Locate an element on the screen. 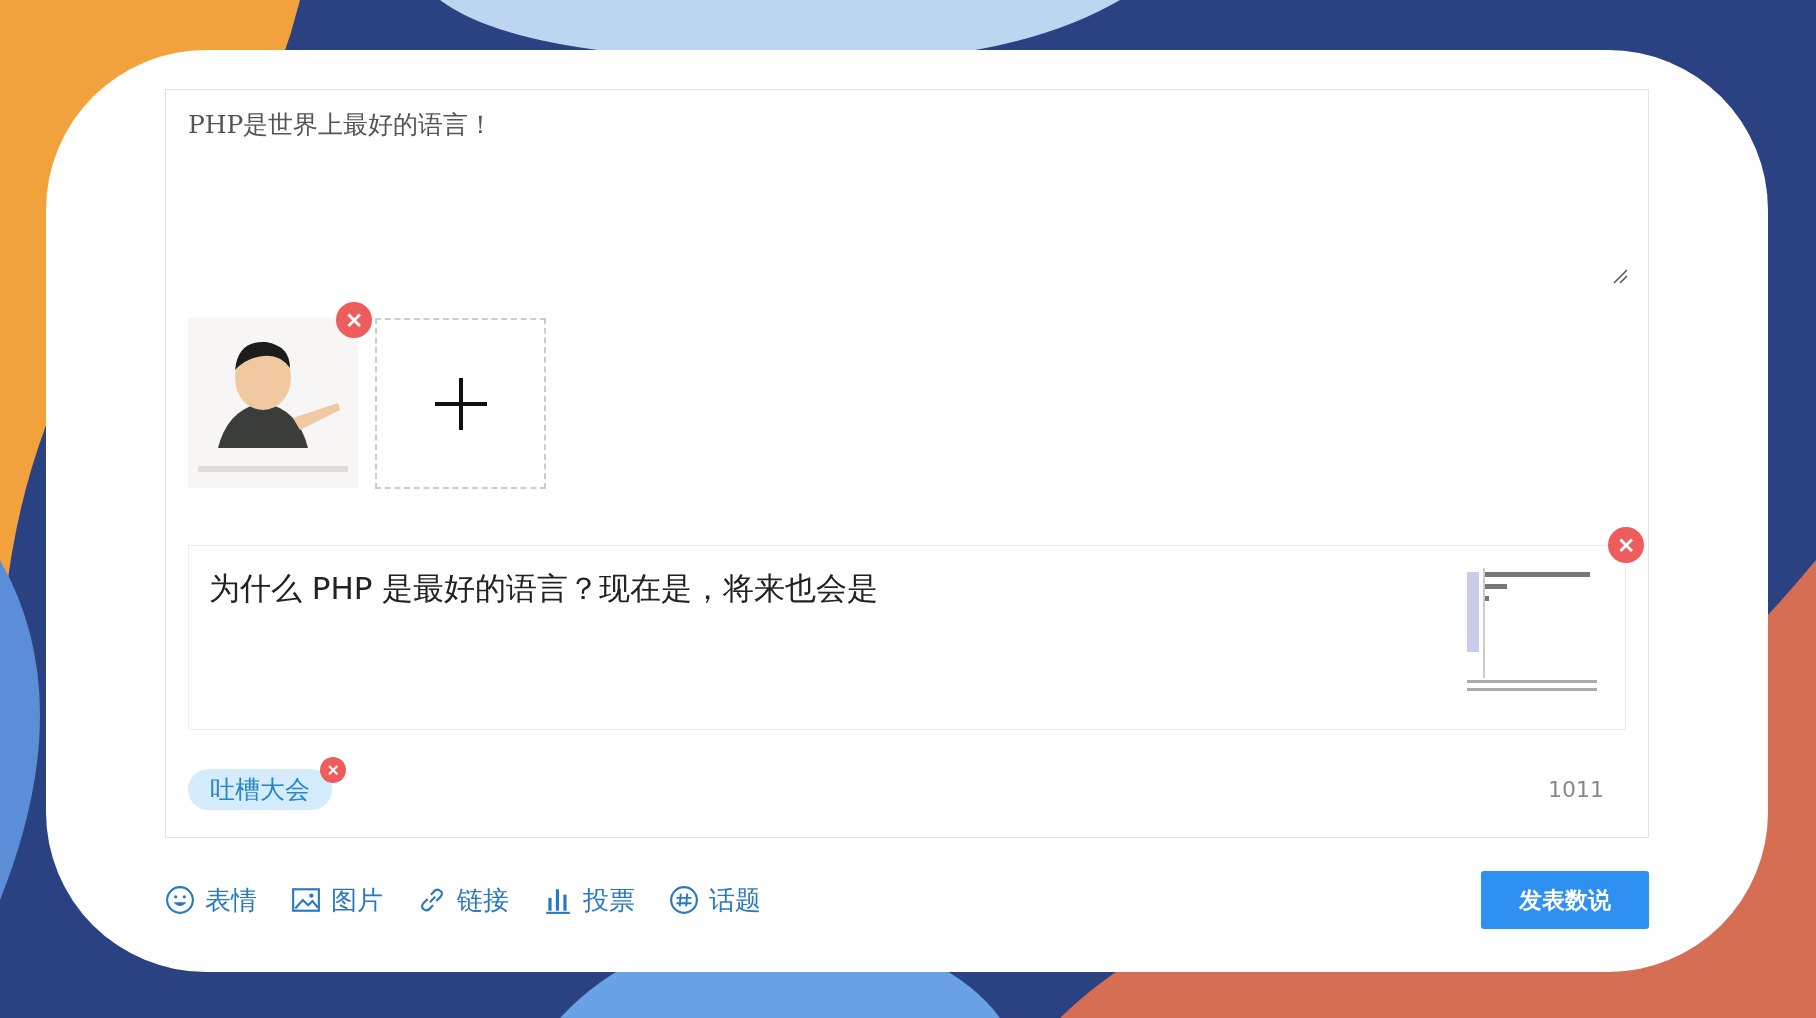 This screenshot has height=1018, width=1816. link-preview-card: 为什么 PHP 是最好的语言？现在是，将来也会是 is located at coordinates (907, 637).